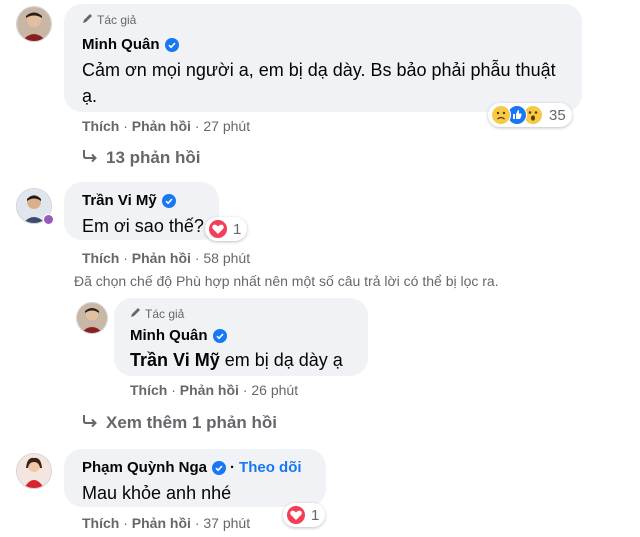 The width and height of the screenshot is (640, 537). I want to click on follow-button: Theo dõi, so click(270, 467).